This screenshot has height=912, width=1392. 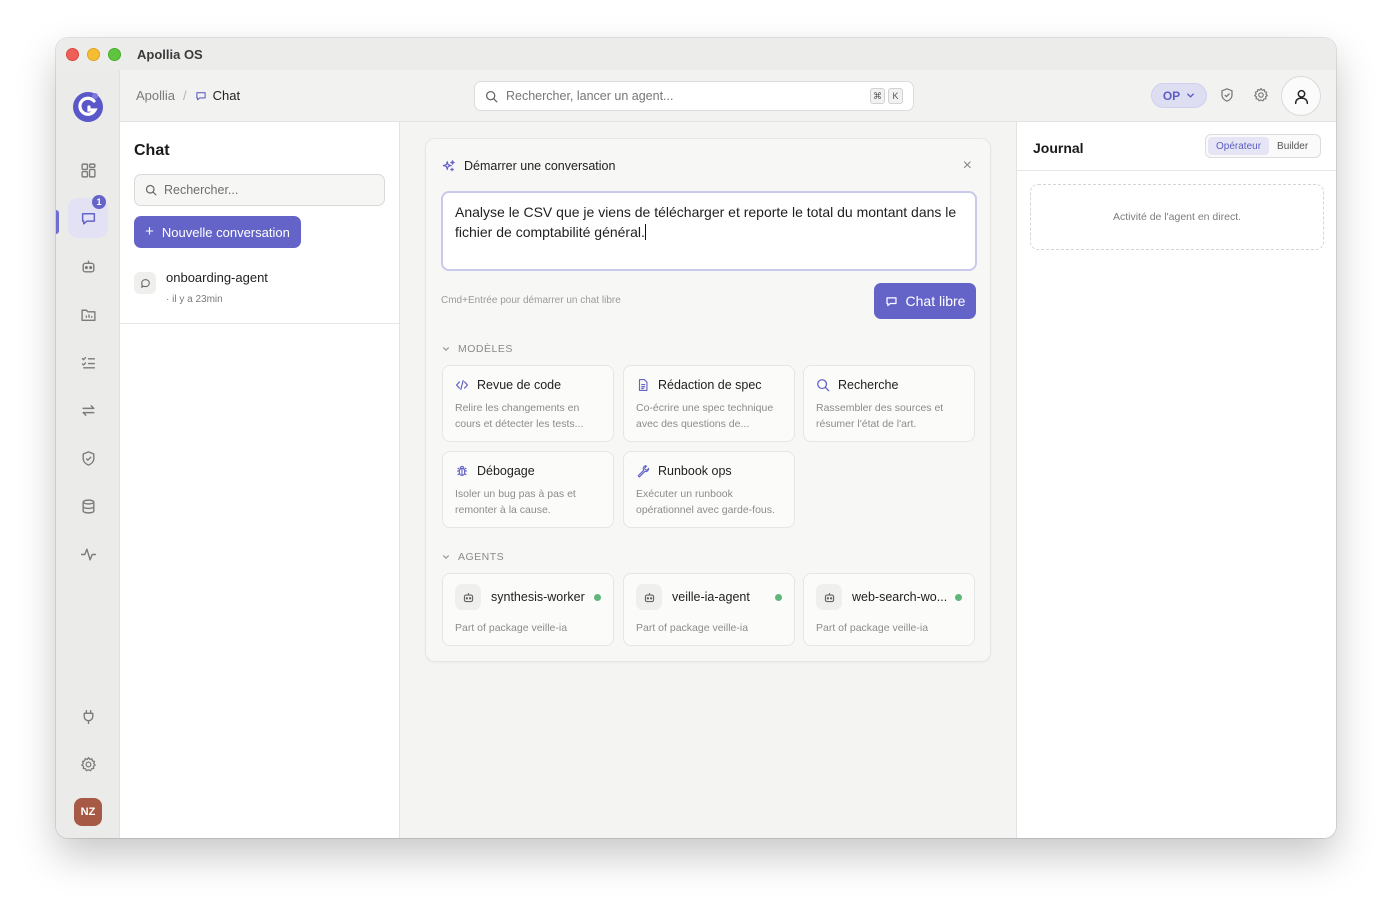 I want to click on sidebar-item-workflows, so click(x=88, y=410).